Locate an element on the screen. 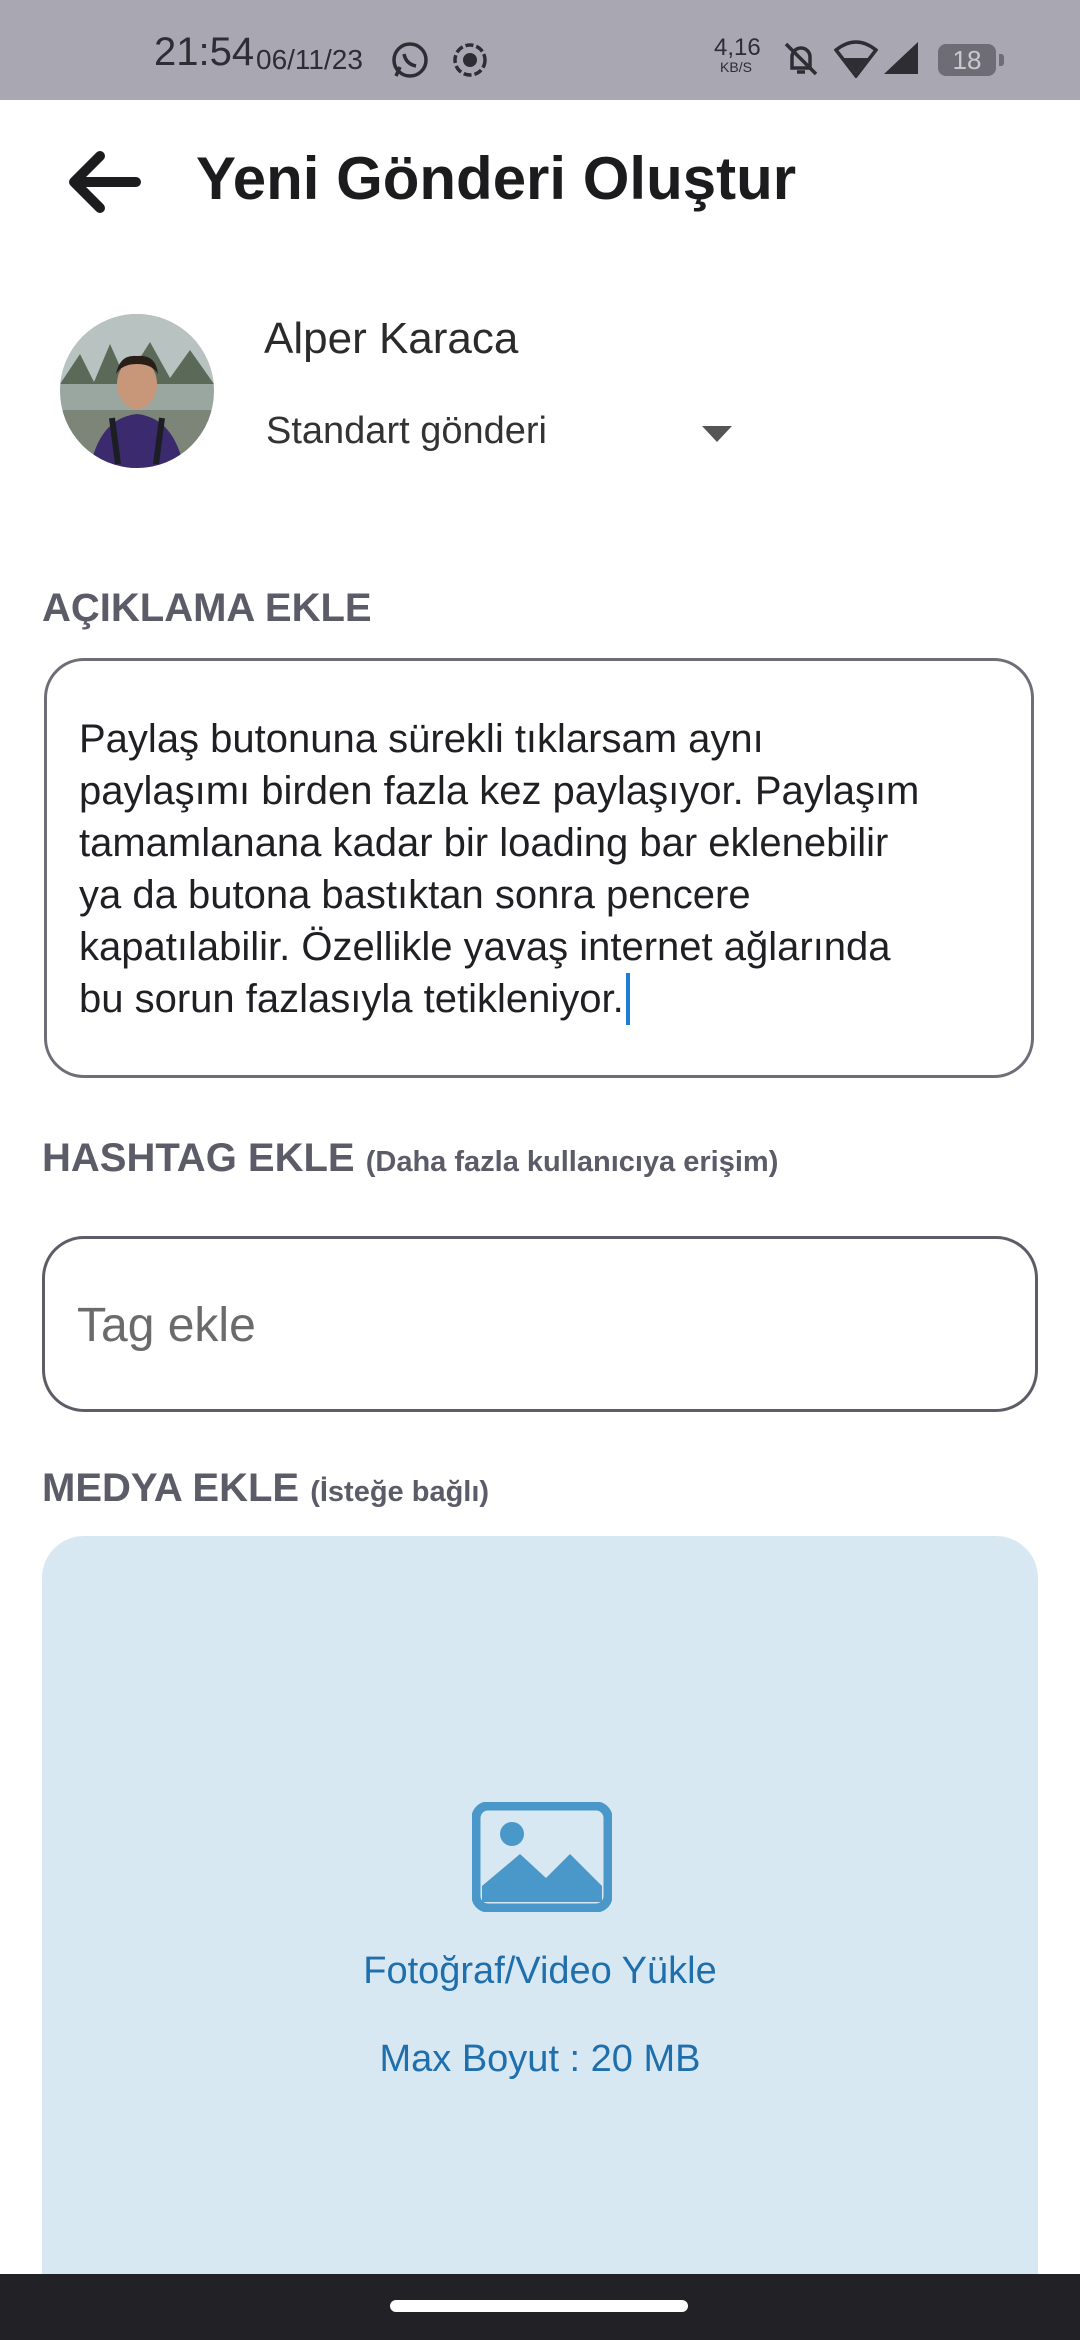 This screenshot has height=2340, width=1080. media-label: MEDYA EKLE (İsteğe bağlı) is located at coordinates (266, 1488).